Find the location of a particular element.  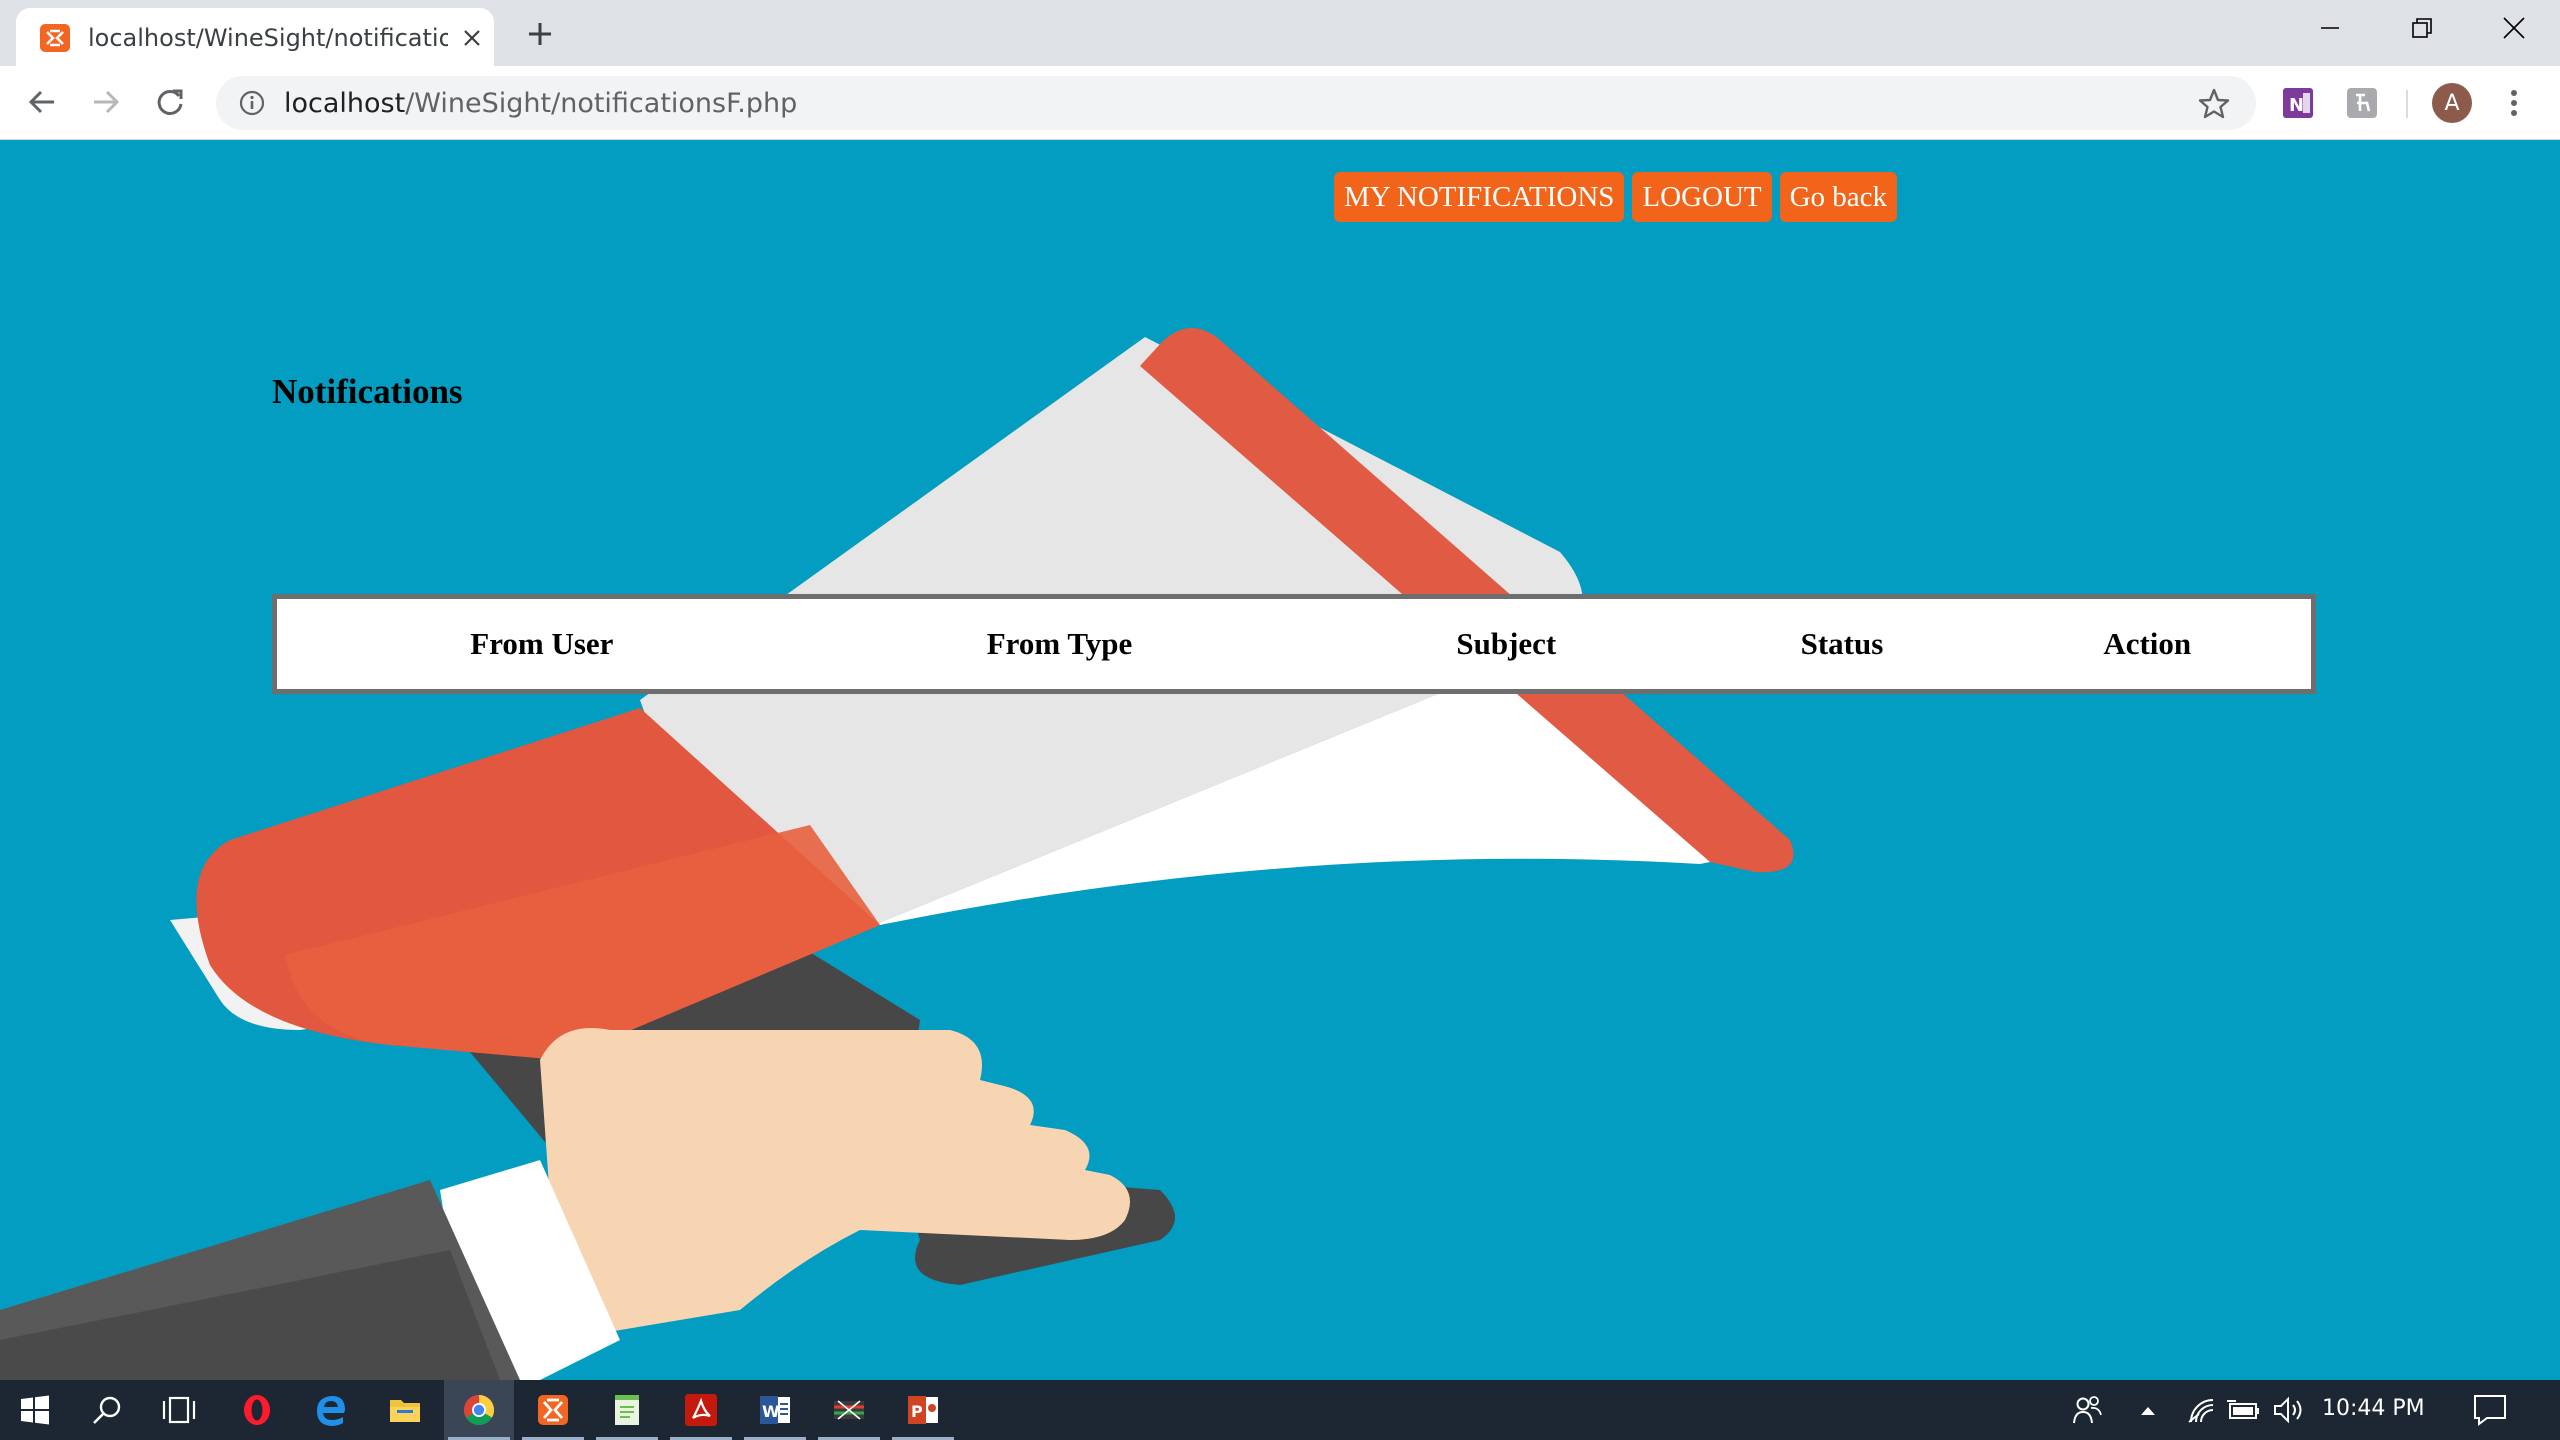

edge-icon is located at coordinates (331, 1410).